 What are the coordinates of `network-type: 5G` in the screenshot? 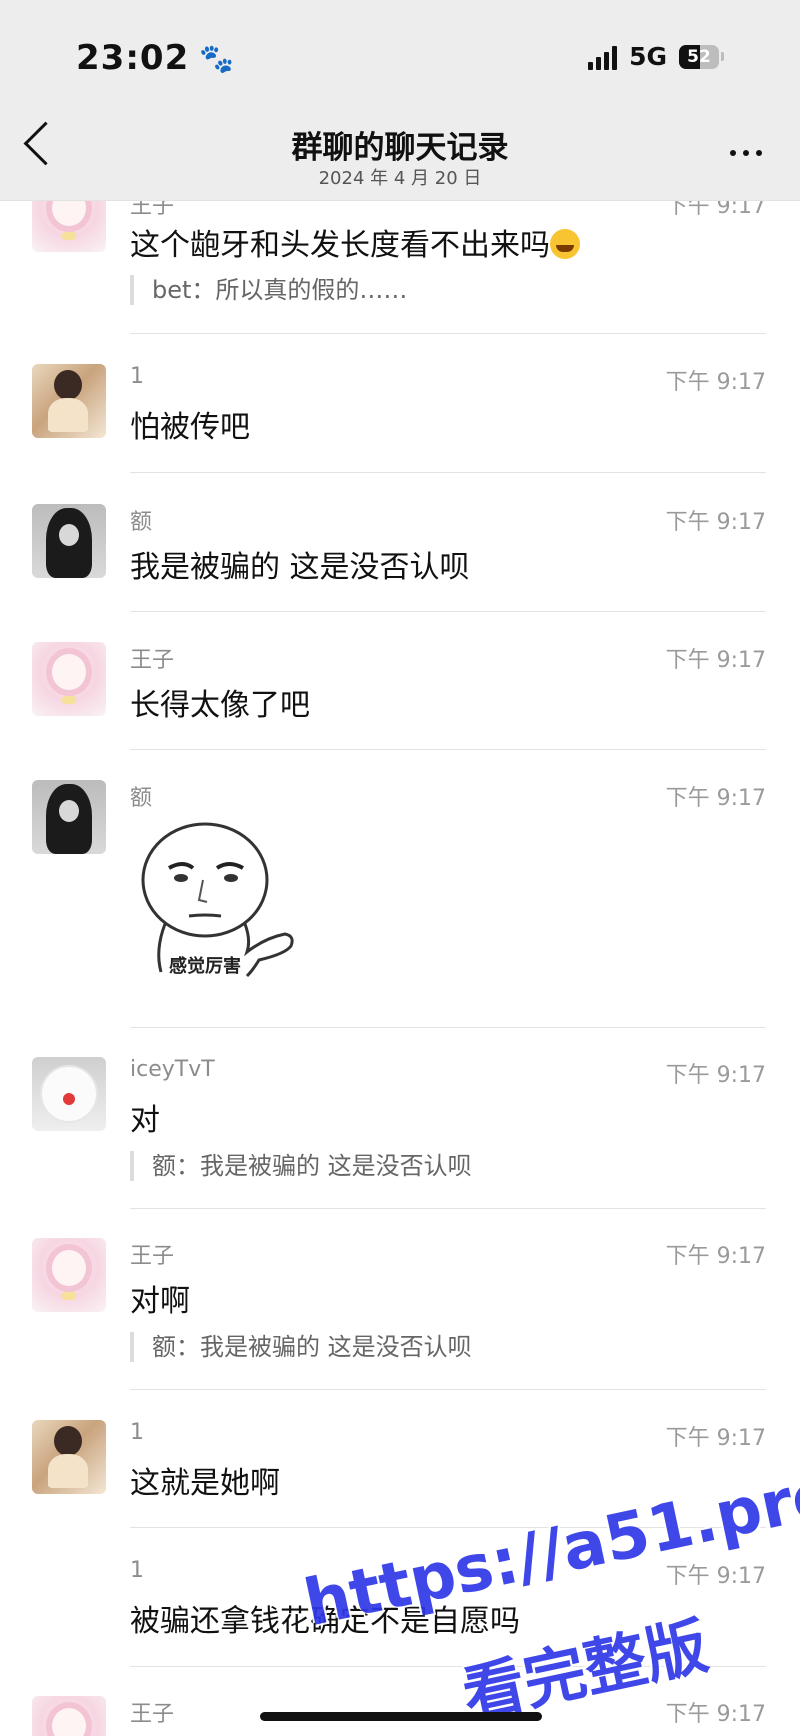 It's located at (648, 56).